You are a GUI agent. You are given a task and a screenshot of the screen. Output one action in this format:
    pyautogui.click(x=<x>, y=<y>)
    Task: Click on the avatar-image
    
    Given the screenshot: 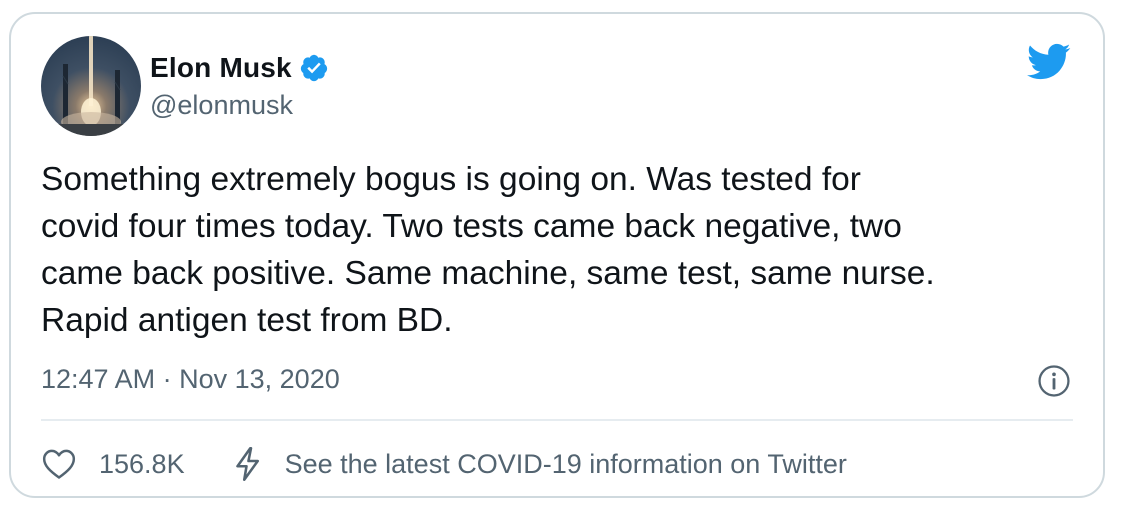 What is the action you would take?
    pyautogui.click(x=91, y=86)
    